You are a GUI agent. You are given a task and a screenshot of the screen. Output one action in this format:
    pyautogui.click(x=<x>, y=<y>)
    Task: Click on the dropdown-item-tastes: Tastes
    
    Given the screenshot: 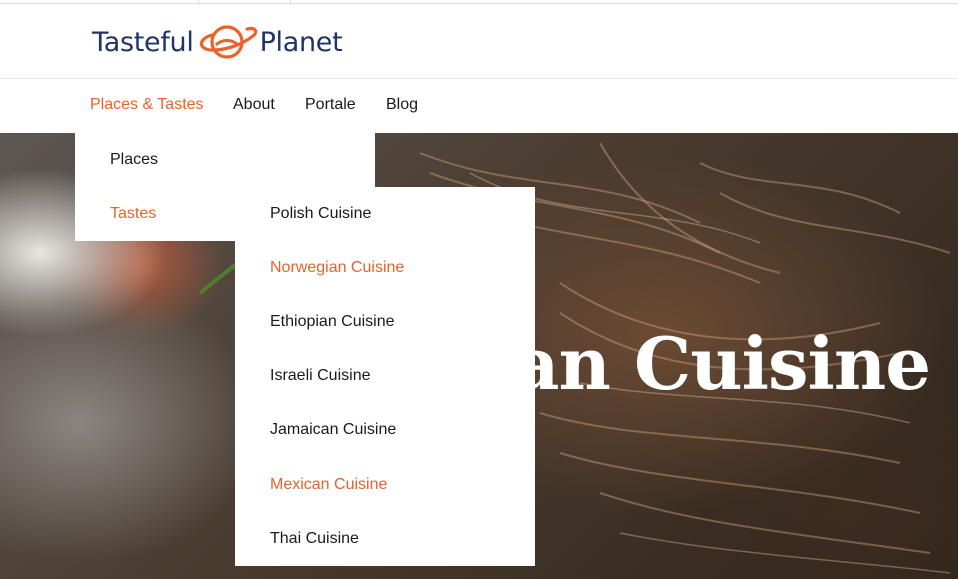 What is the action you would take?
    pyautogui.click(x=133, y=214)
    